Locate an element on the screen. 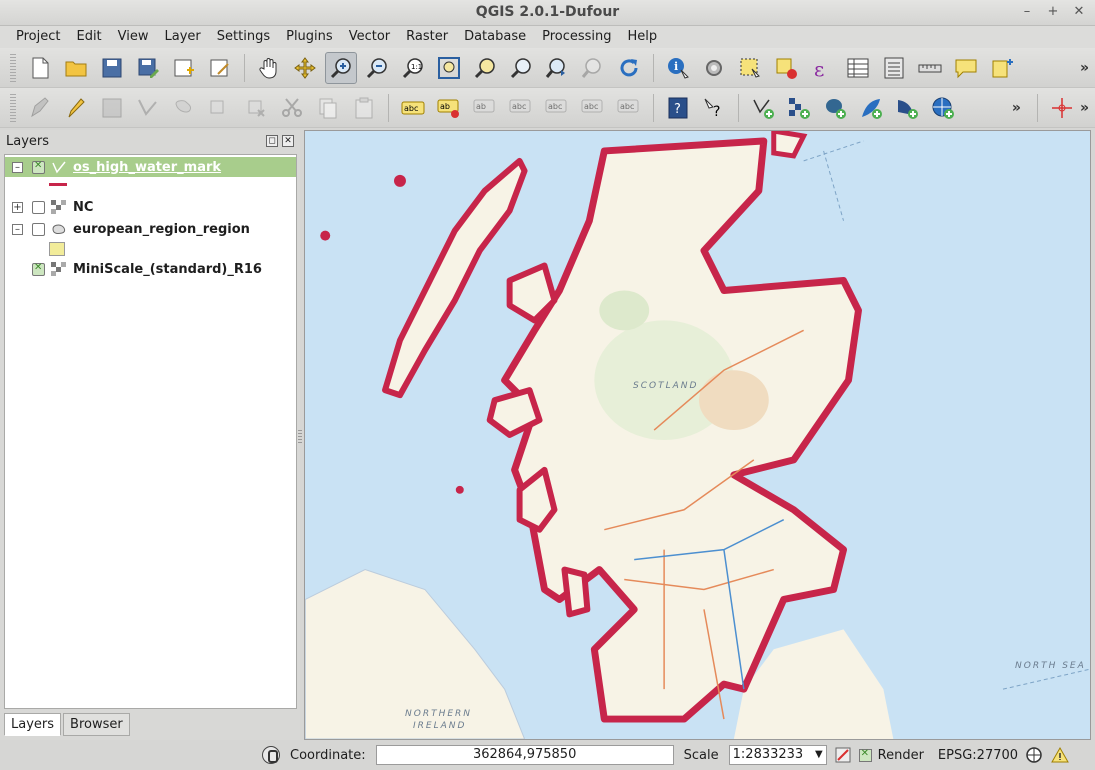  save-layer-edits-button is located at coordinates (112, 108).